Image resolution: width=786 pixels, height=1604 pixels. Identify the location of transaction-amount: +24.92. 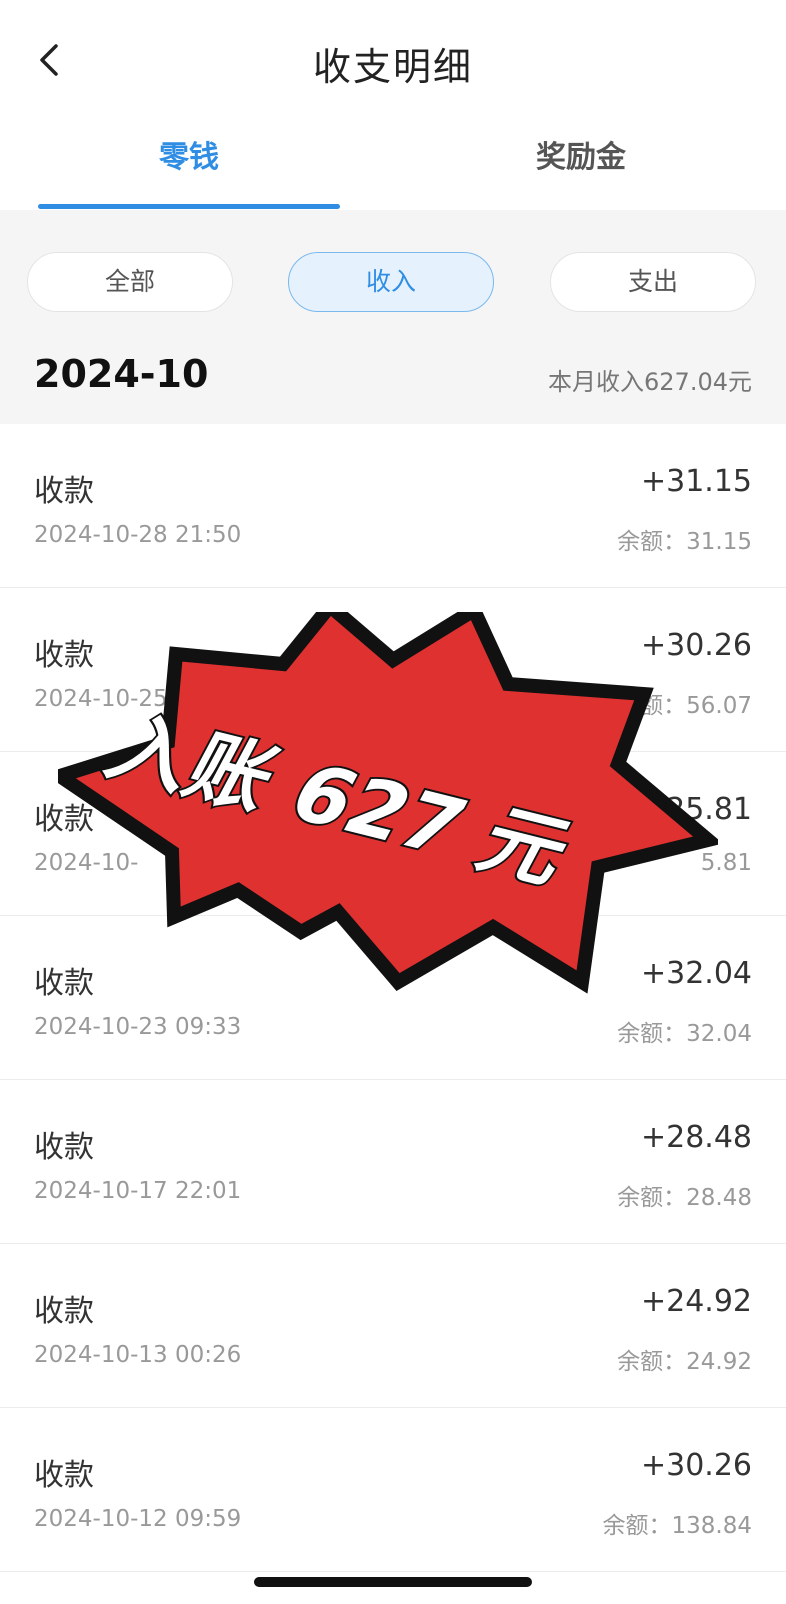
(696, 1301).